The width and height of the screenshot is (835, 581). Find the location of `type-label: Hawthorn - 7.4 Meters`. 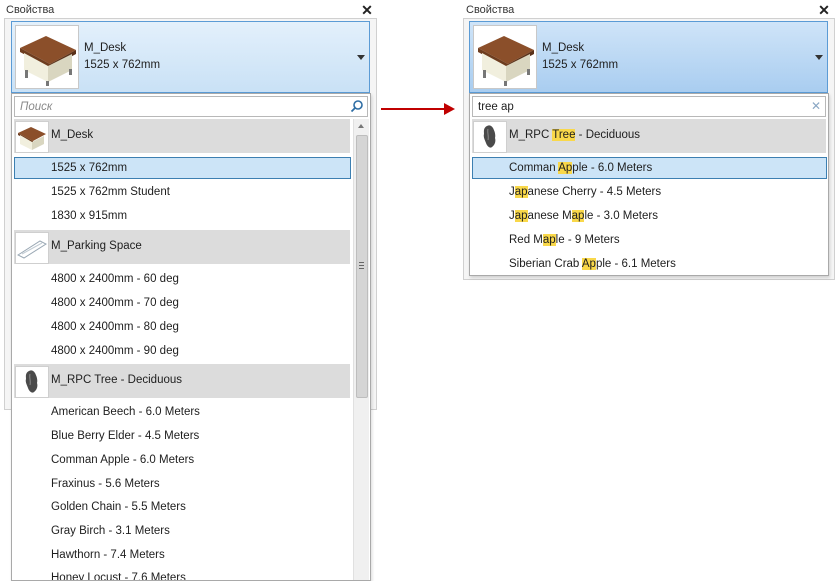

type-label: Hawthorn - 7.4 Meters is located at coordinates (108, 555).